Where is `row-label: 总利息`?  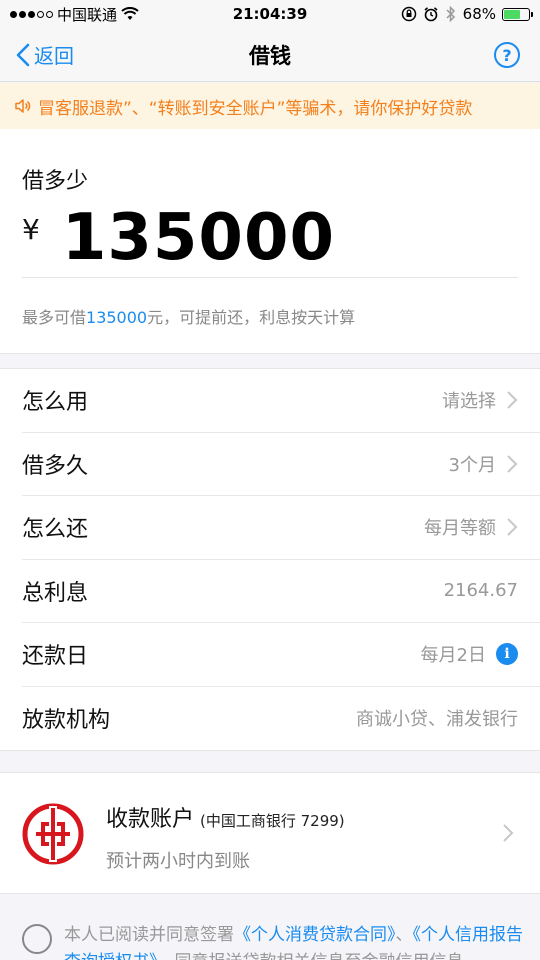 row-label: 总利息 is located at coordinates (55, 593).